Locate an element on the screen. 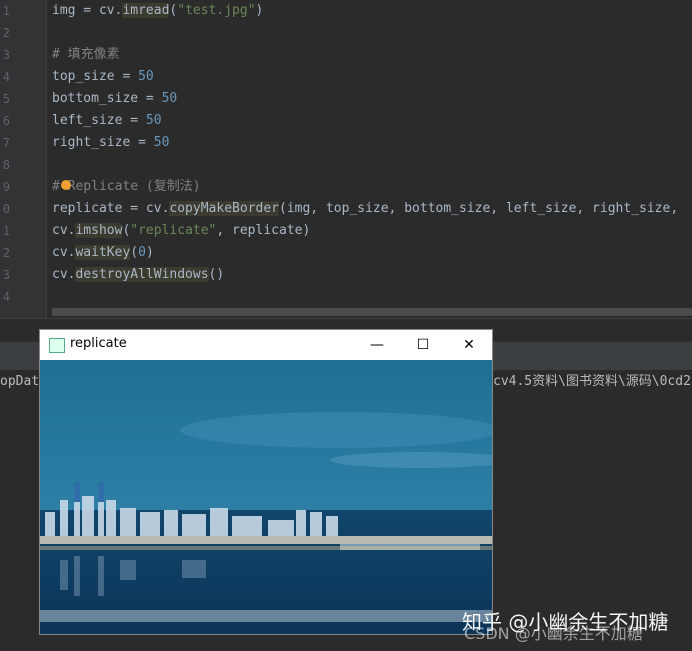 The image size is (692, 651). lightbulb-icon is located at coordinates (66, 185).